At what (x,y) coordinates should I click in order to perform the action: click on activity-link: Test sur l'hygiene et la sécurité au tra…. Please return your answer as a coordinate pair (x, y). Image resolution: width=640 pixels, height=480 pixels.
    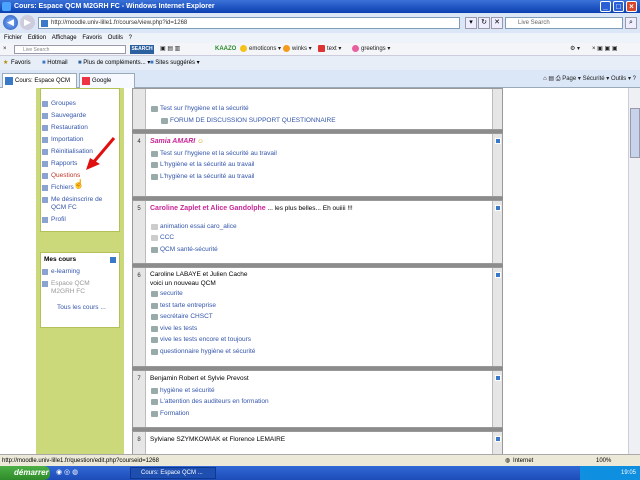
    Looking at the image, I should click on (320, 154).